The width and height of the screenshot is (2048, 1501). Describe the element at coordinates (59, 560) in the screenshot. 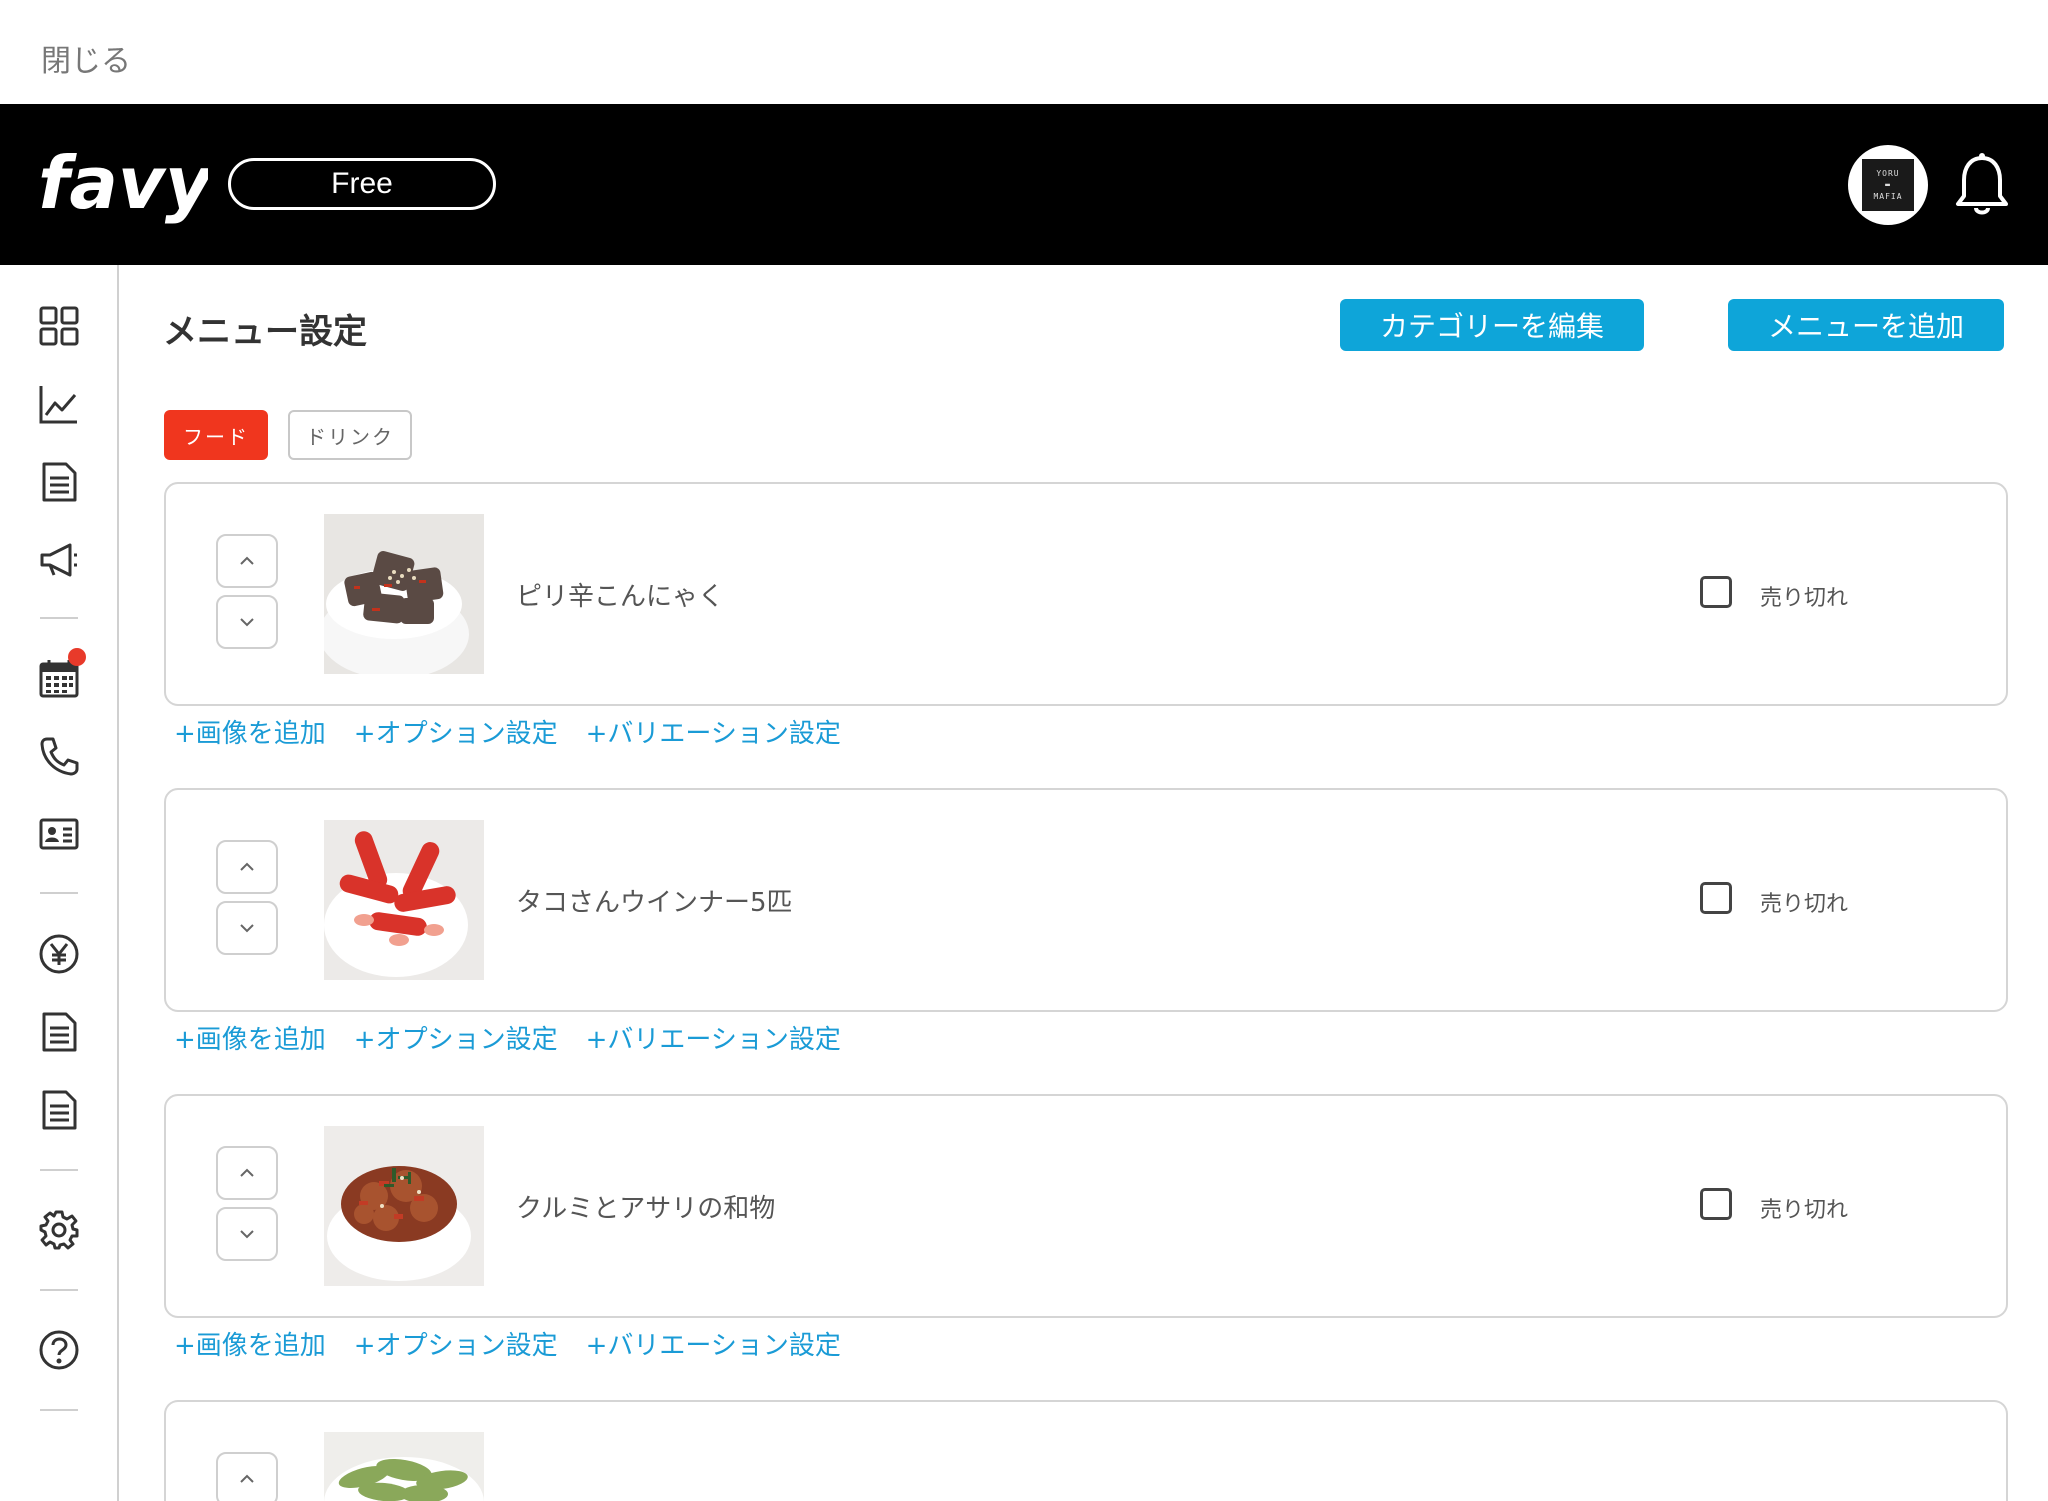

I see `megaphone-icon` at that location.